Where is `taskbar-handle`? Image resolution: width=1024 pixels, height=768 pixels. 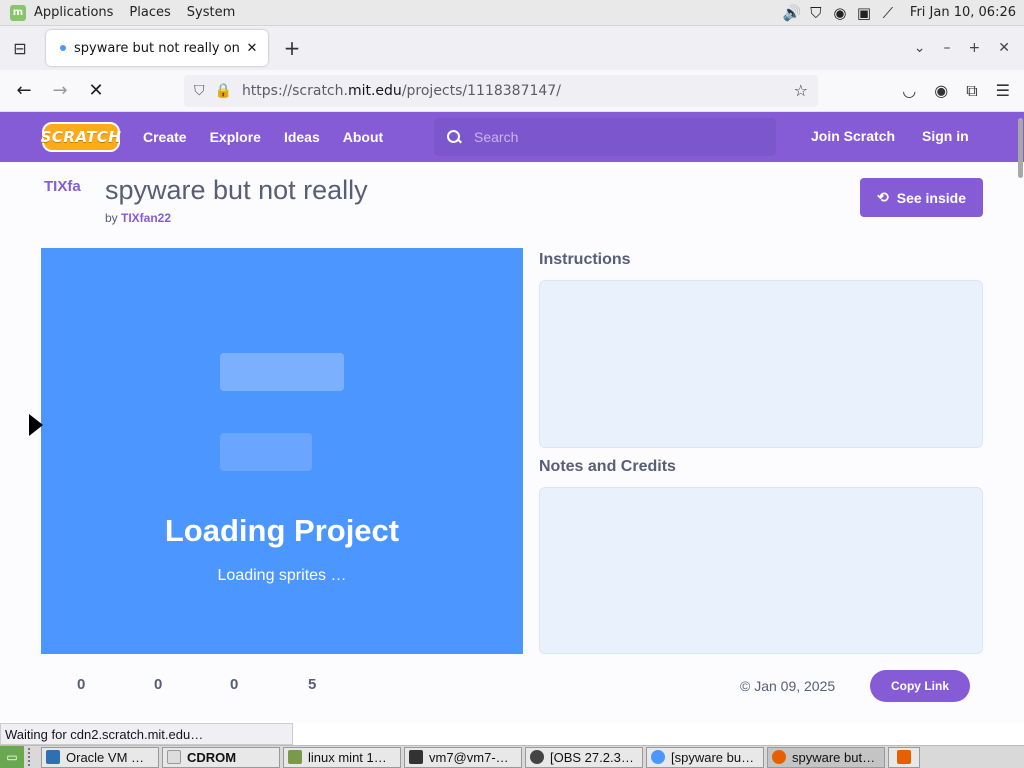
taskbar-handle is located at coordinates (33, 757).